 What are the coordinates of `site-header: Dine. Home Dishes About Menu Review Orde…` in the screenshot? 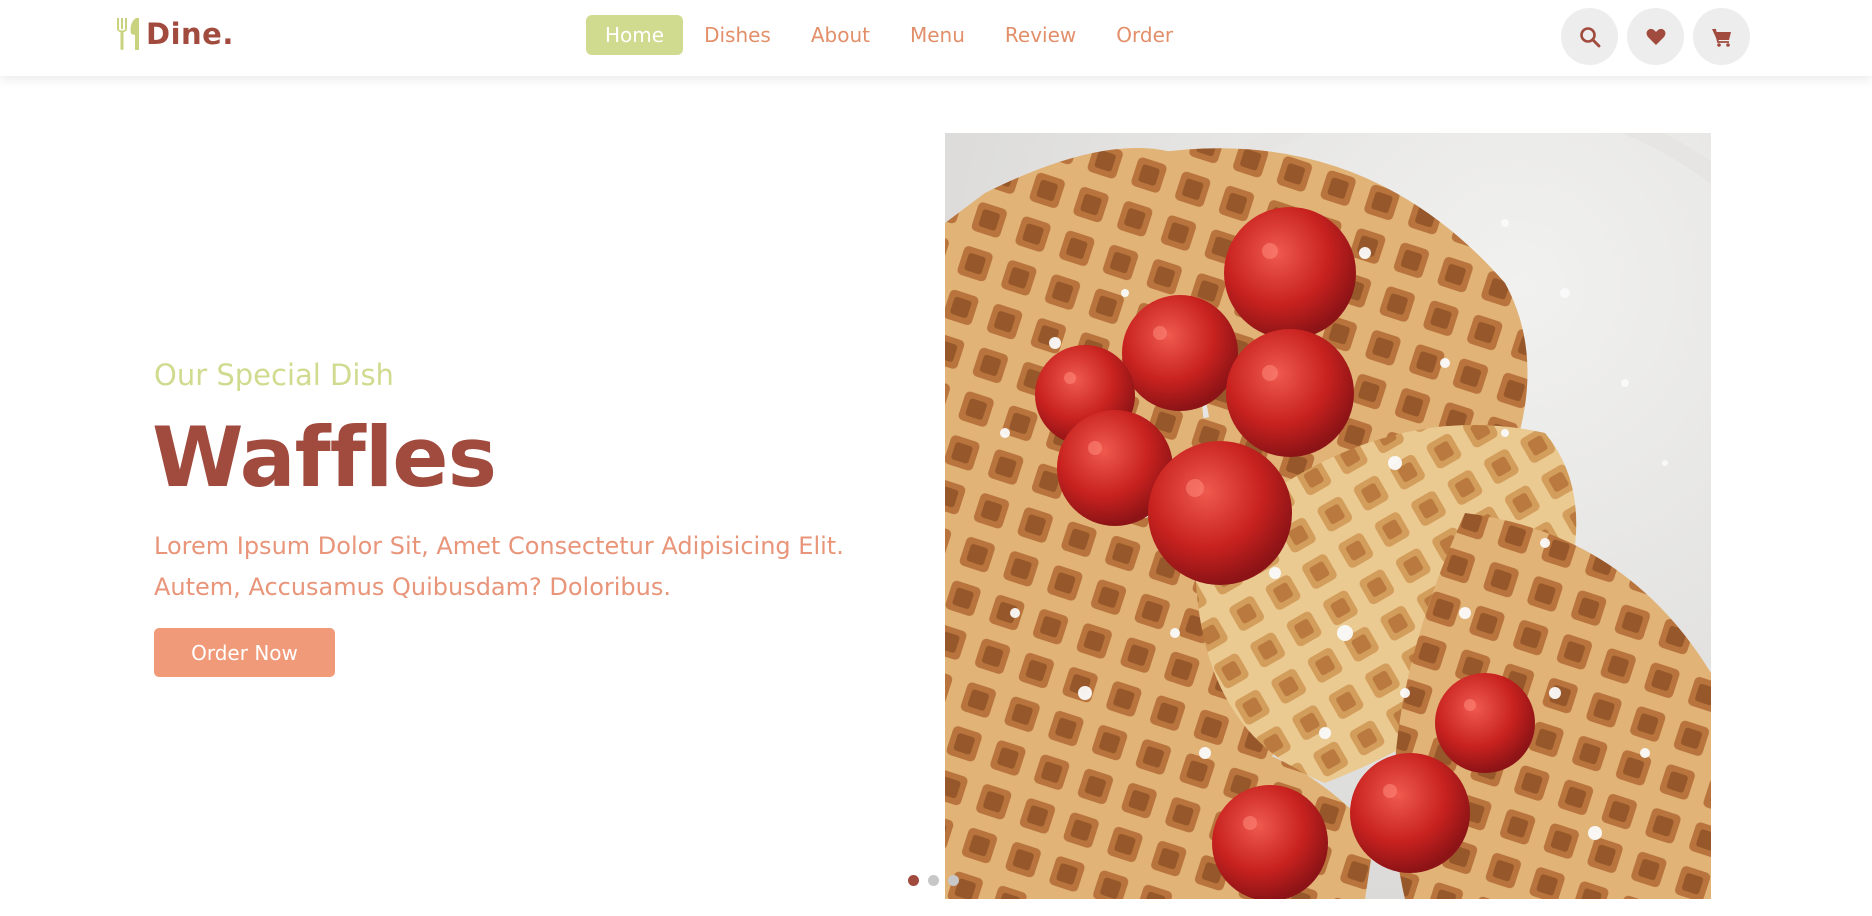 It's located at (936, 38).